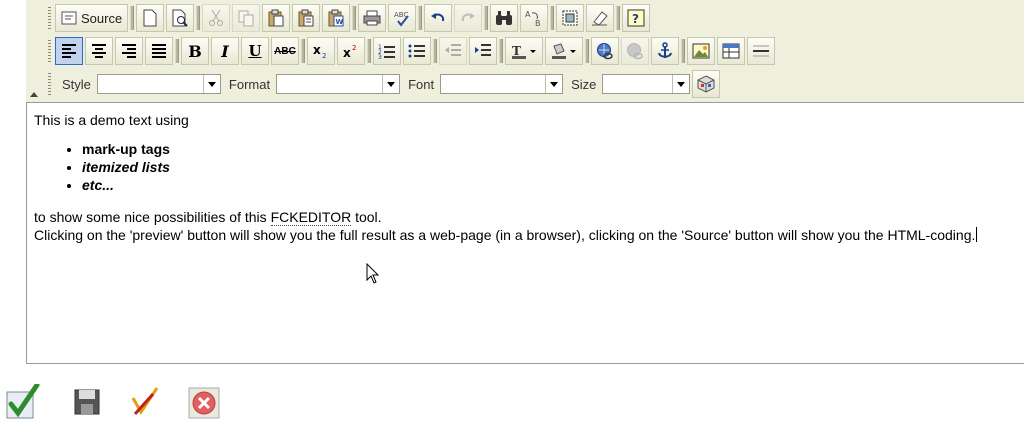 The width and height of the screenshot is (1024, 425). I want to click on ordered-list-button: 123, so click(387, 51).